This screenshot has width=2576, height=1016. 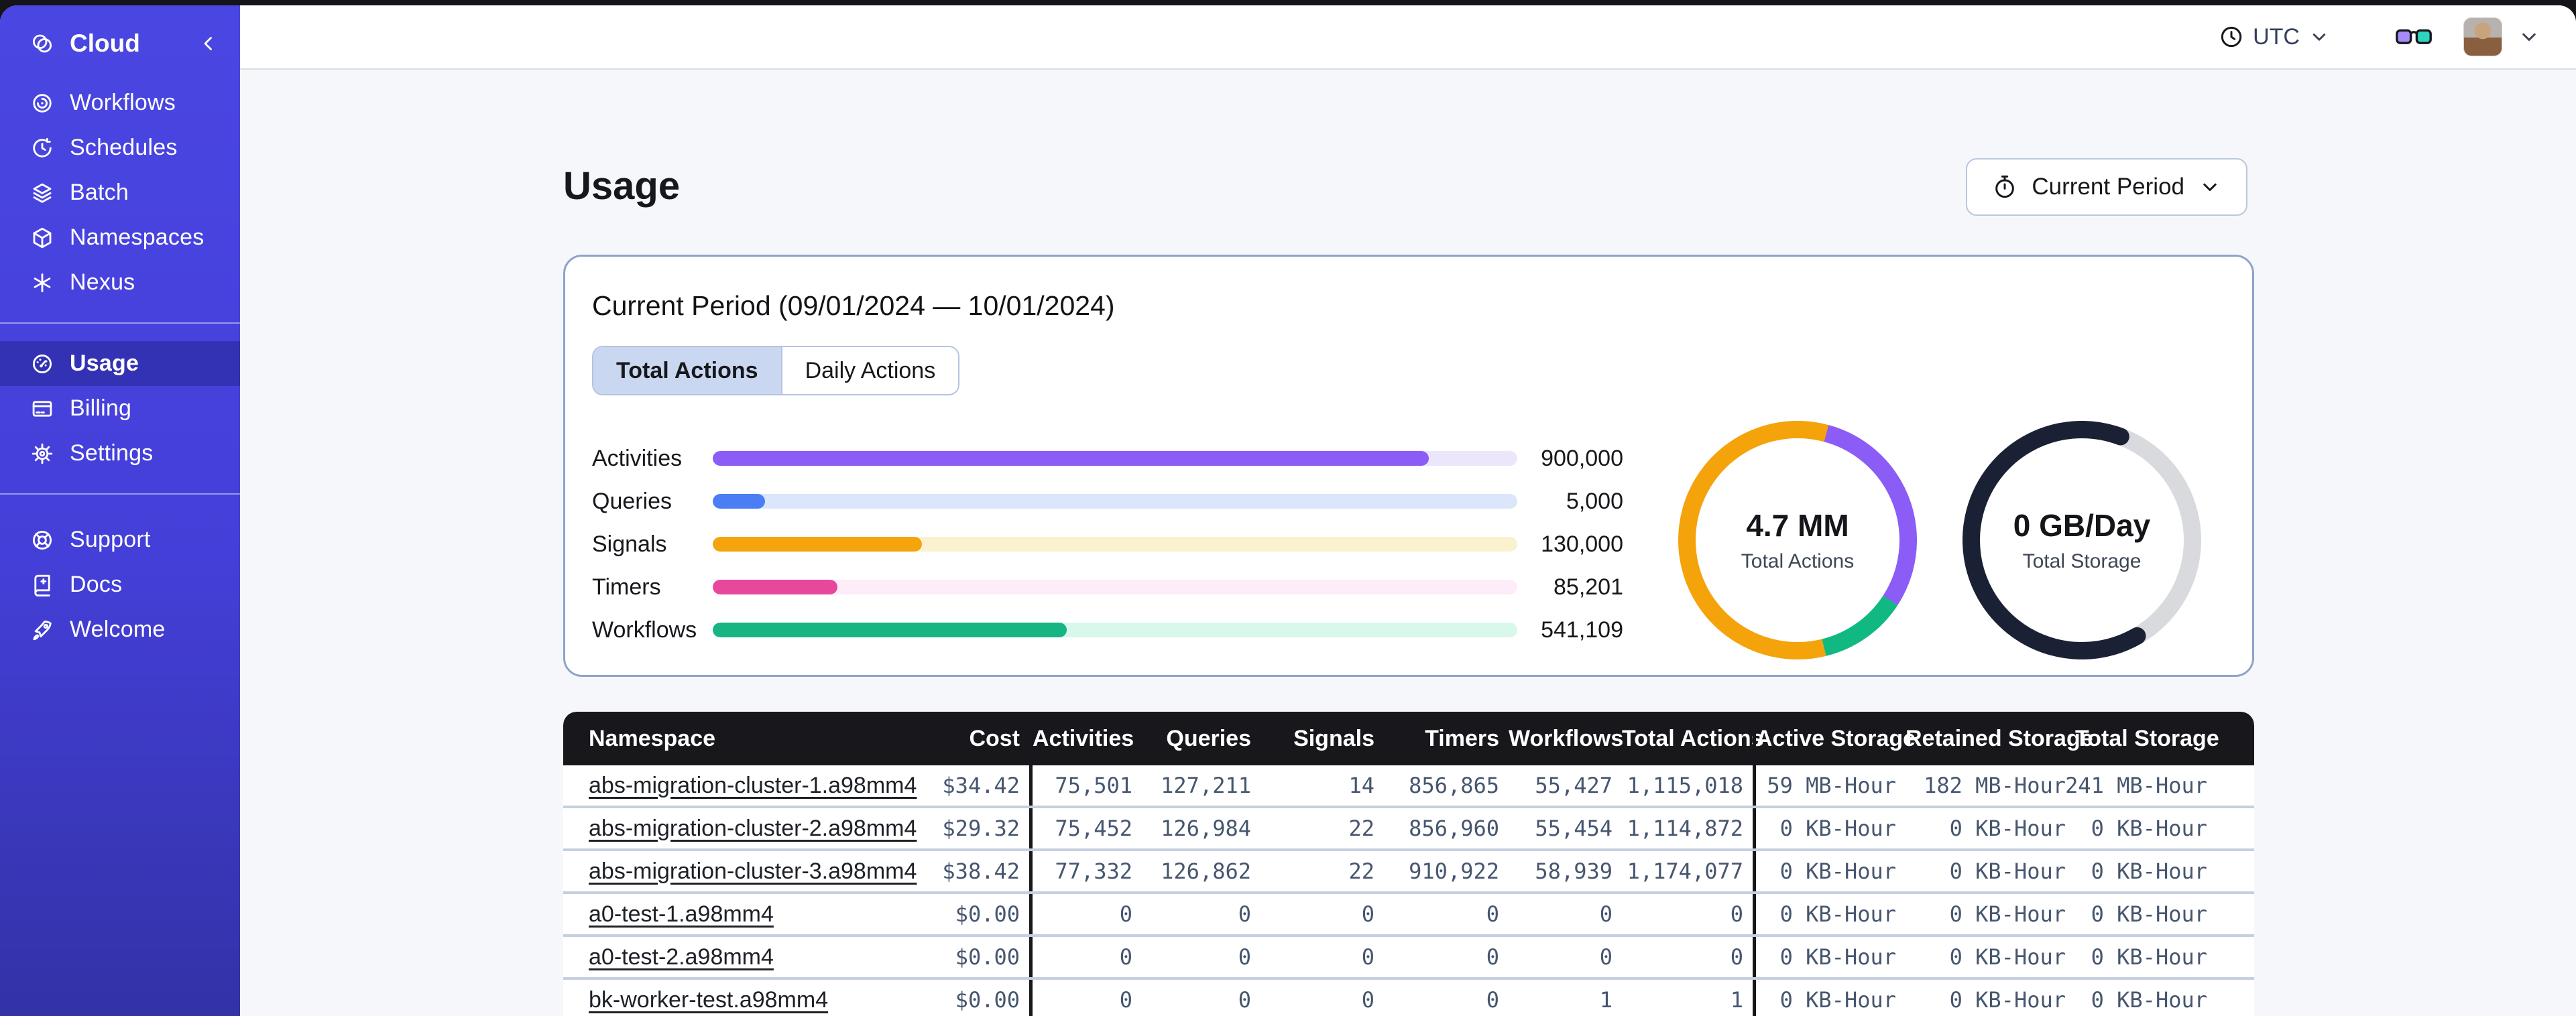 I want to click on cell-timers: 910,922, so click(x=1454, y=872).